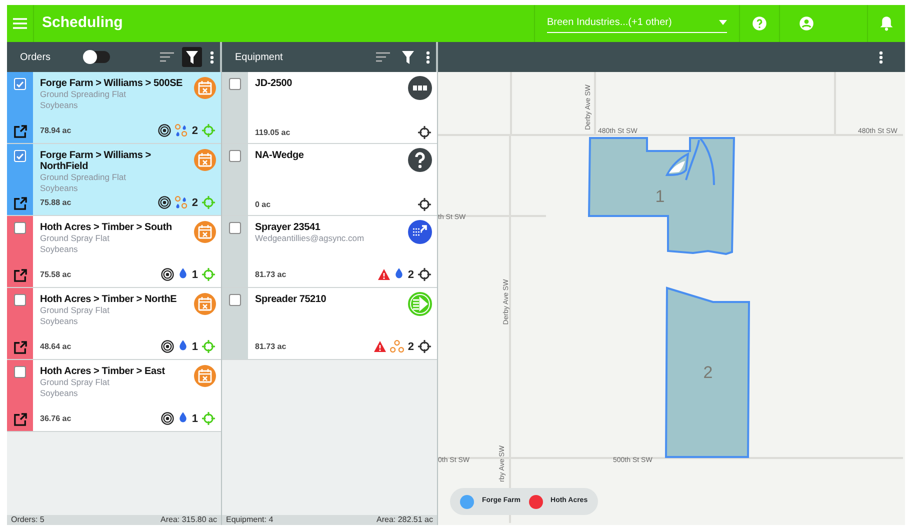 This screenshot has width=910, height=530. What do you see at coordinates (329, 180) in the screenshot?
I see `equipment-card: NA-Wedge 0 ac` at bounding box center [329, 180].